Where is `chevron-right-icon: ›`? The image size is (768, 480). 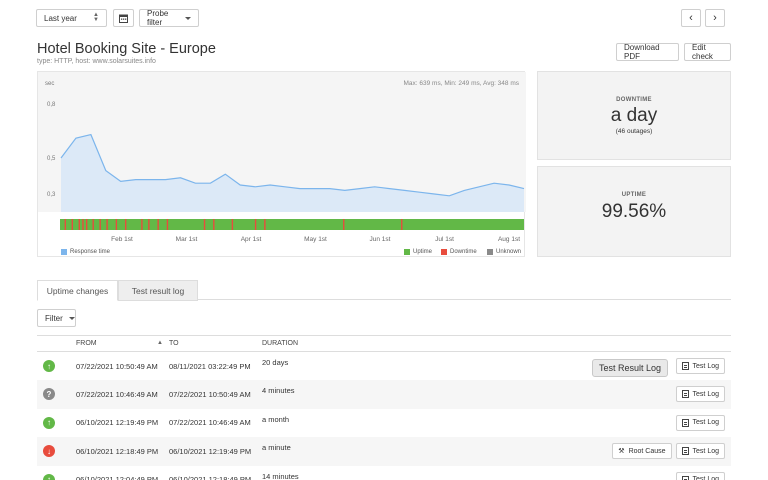 chevron-right-icon: › is located at coordinates (715, 18).